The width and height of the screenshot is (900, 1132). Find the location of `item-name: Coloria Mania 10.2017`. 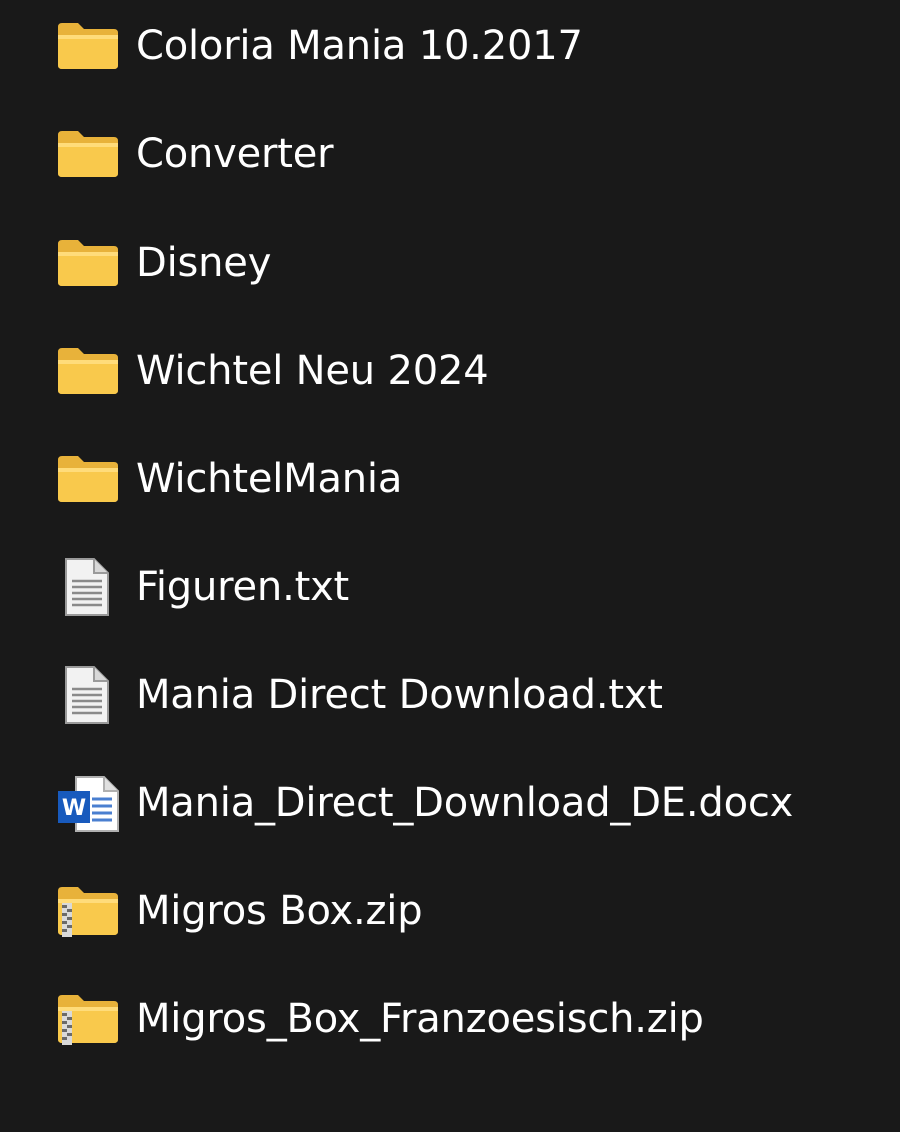

item-name: Coloria Mania 10.2017 is located at coordinates (359, 46).